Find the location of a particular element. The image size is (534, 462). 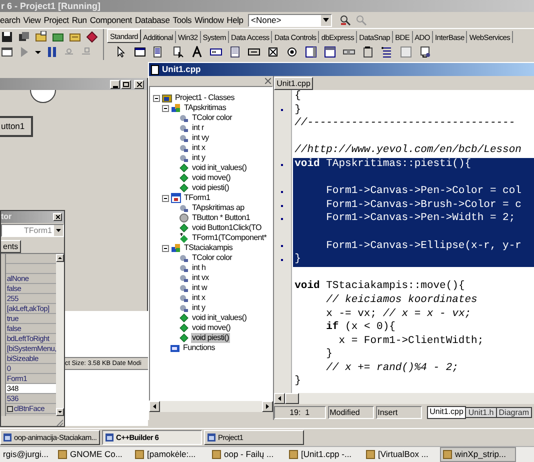

edit-box-icon is located at coordinates (216, 52).